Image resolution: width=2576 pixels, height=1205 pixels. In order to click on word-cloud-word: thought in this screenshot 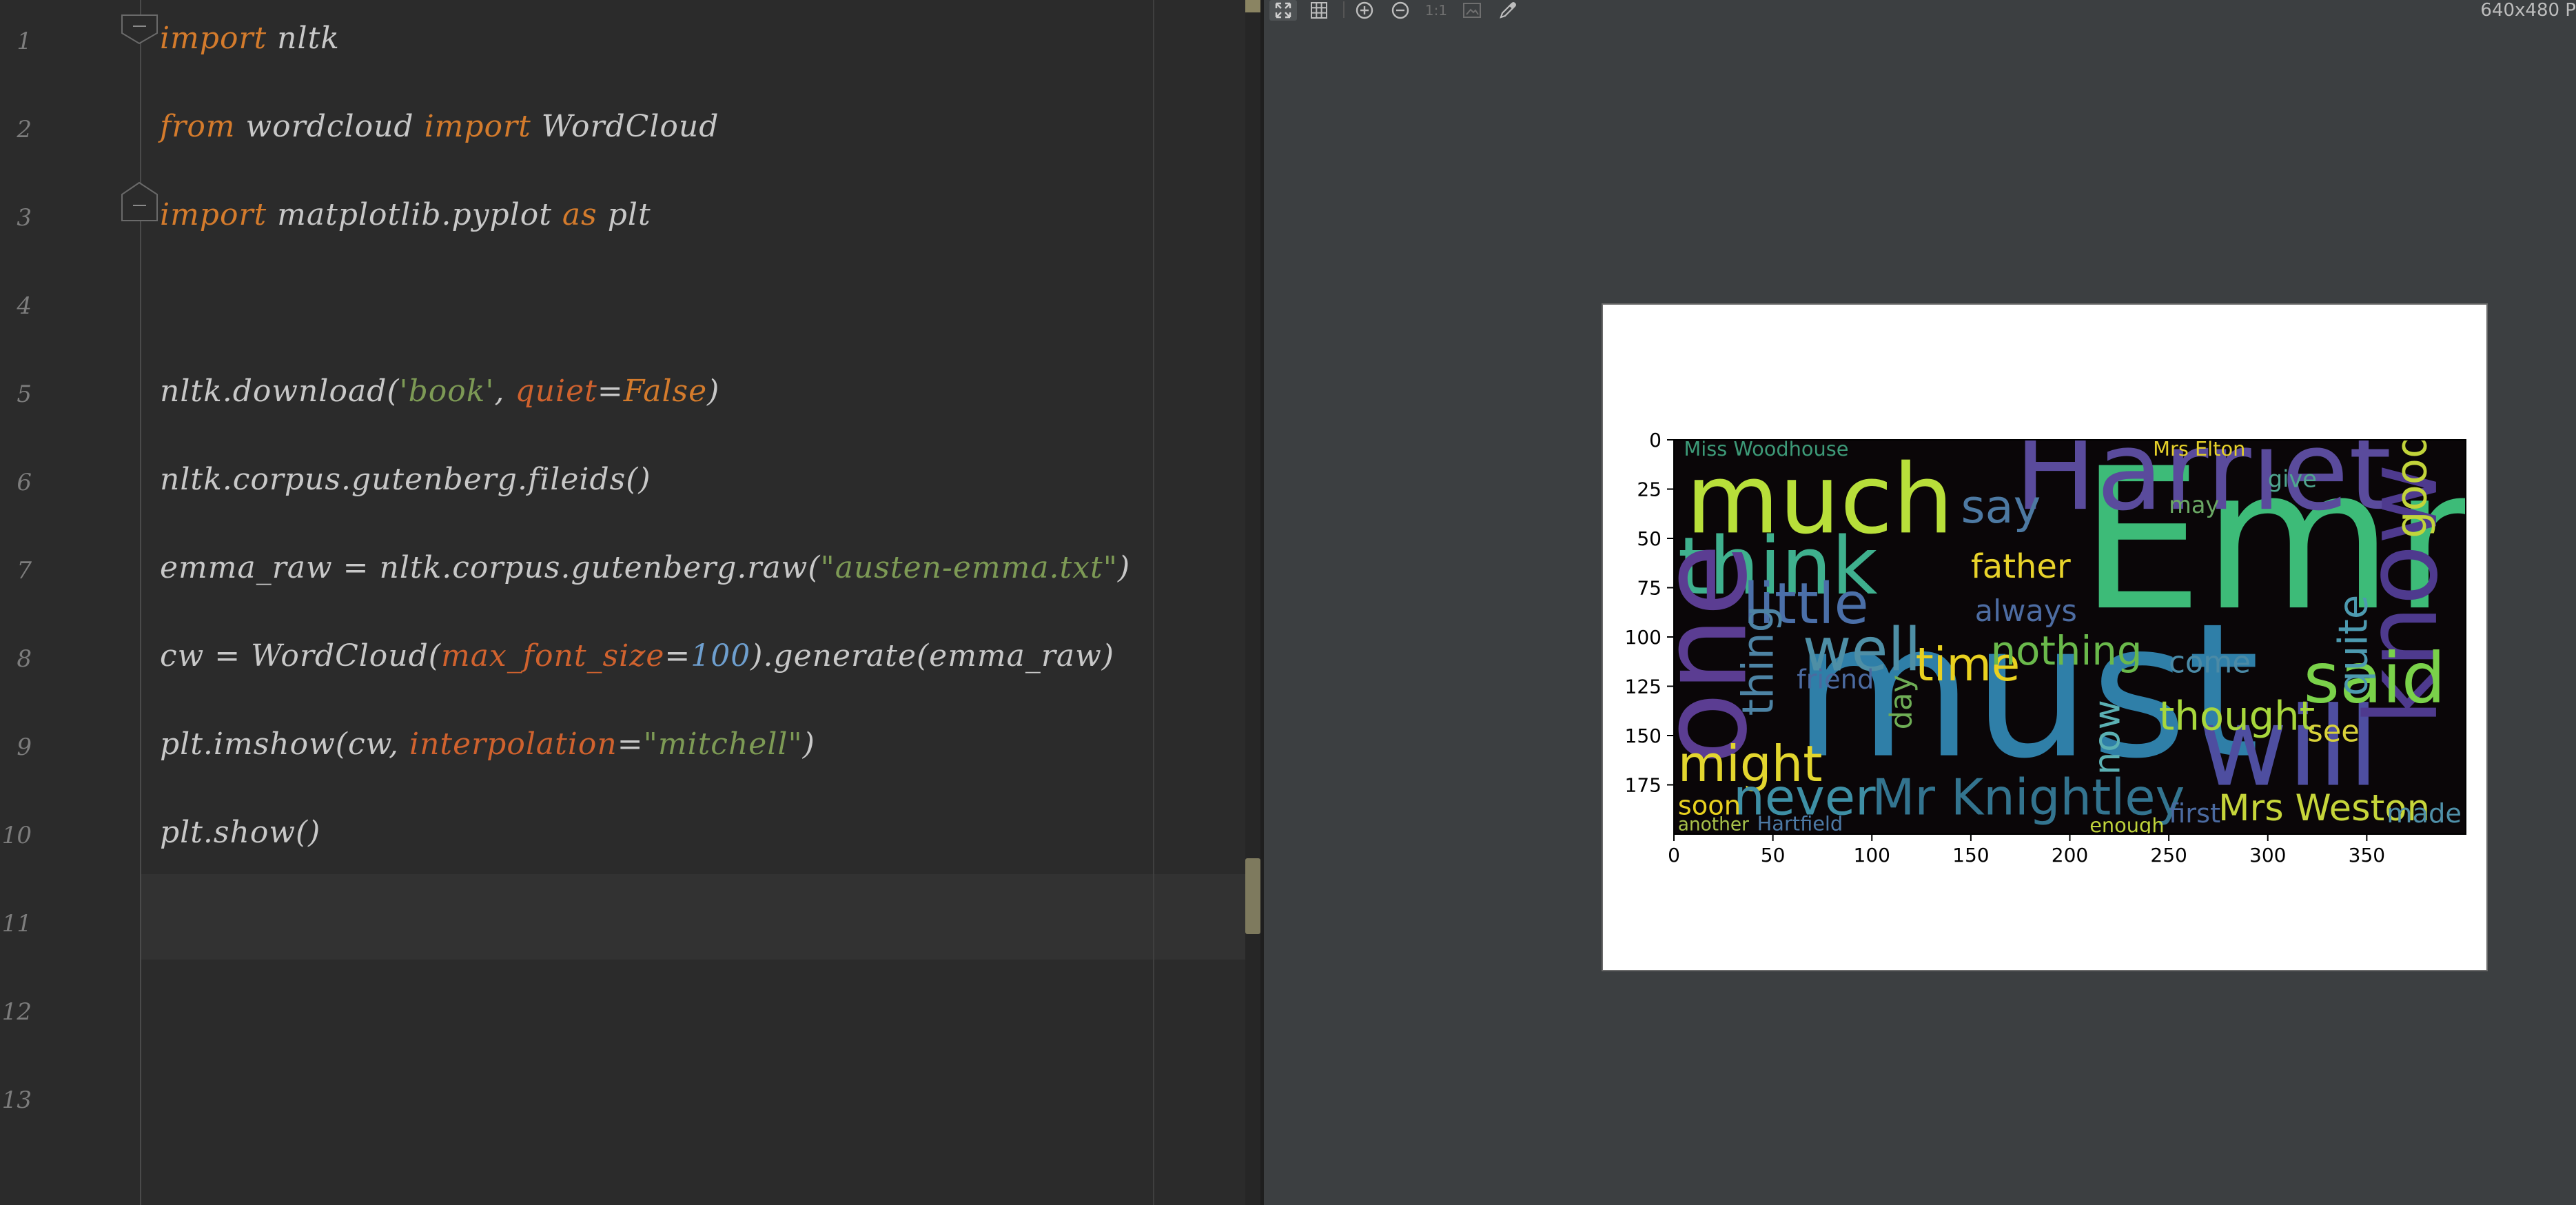, I will do `click(2237, 716)`.